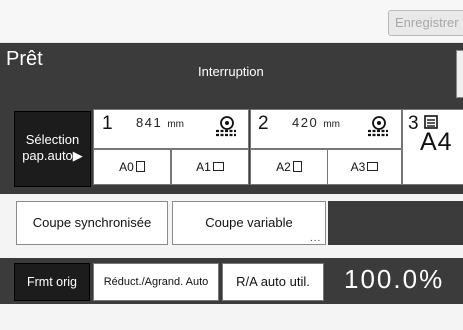 The width and height of the screenshot is (463, 330). I want to click on size-a2-label: A2, so click(283, 167).